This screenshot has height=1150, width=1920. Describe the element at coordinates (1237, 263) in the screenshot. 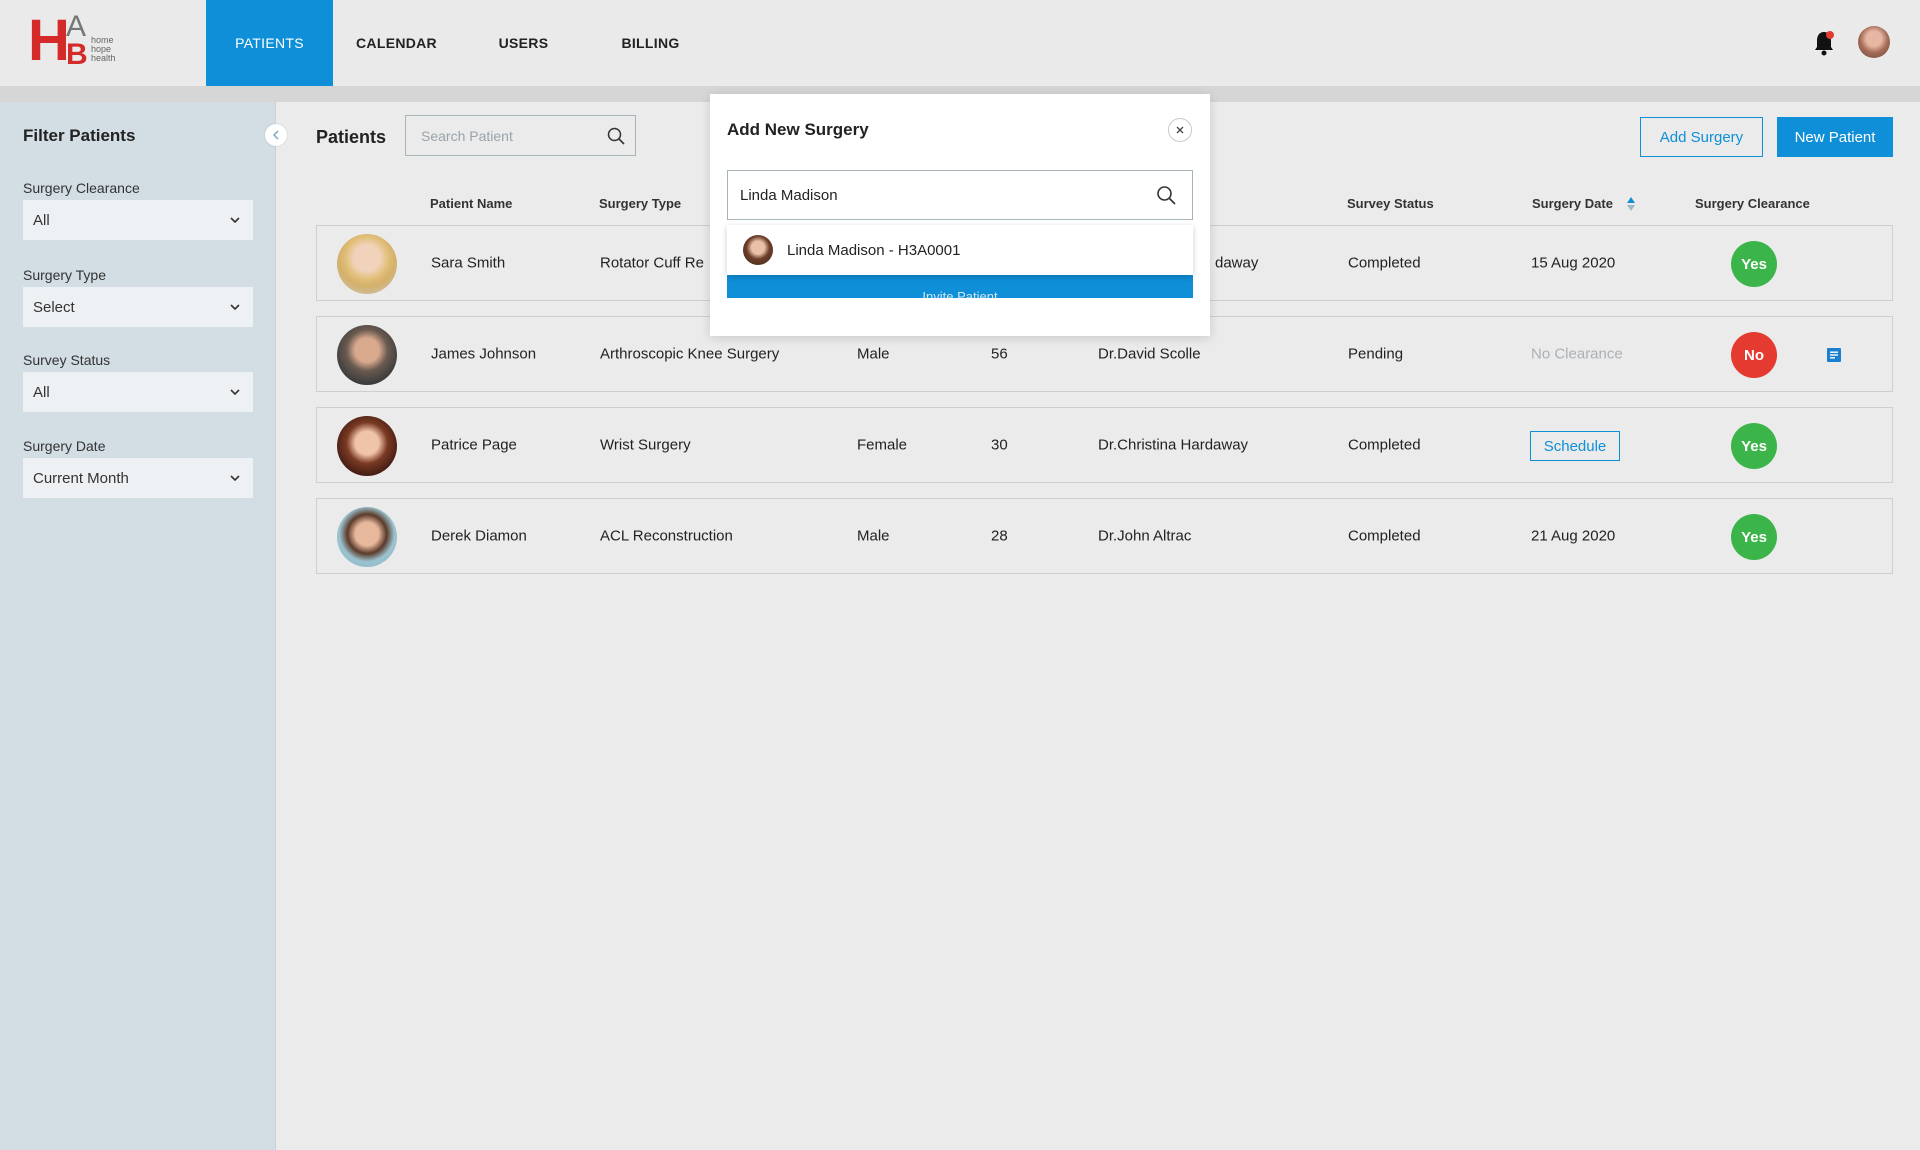

I see `doctor-name: daway` at that location.